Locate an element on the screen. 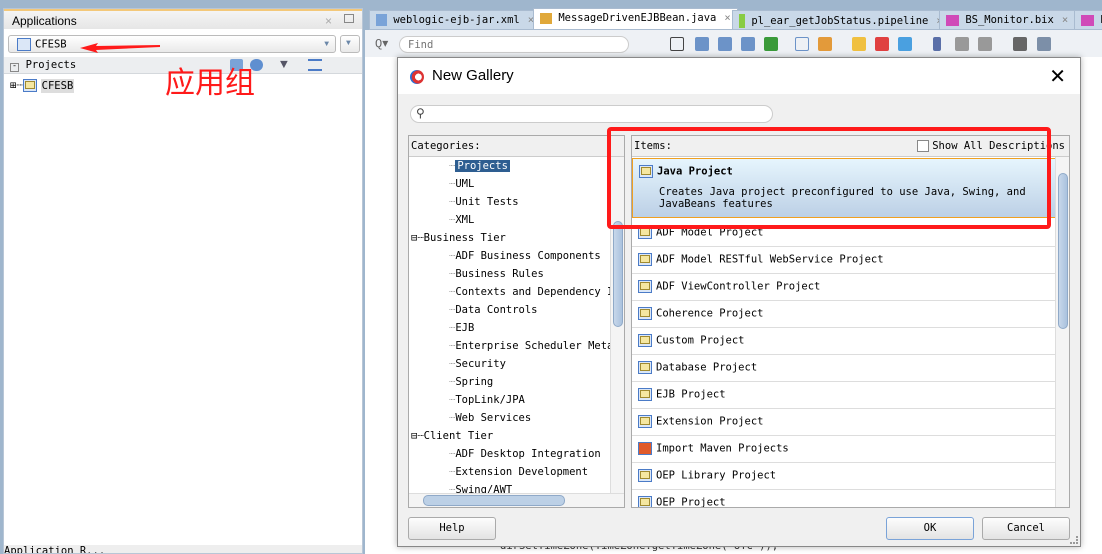  uncomment-icon is located at coordinates (825, 44).